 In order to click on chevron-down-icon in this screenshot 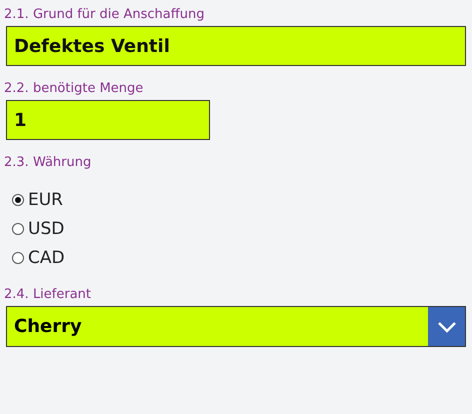, I will do `click(446, 326)`.